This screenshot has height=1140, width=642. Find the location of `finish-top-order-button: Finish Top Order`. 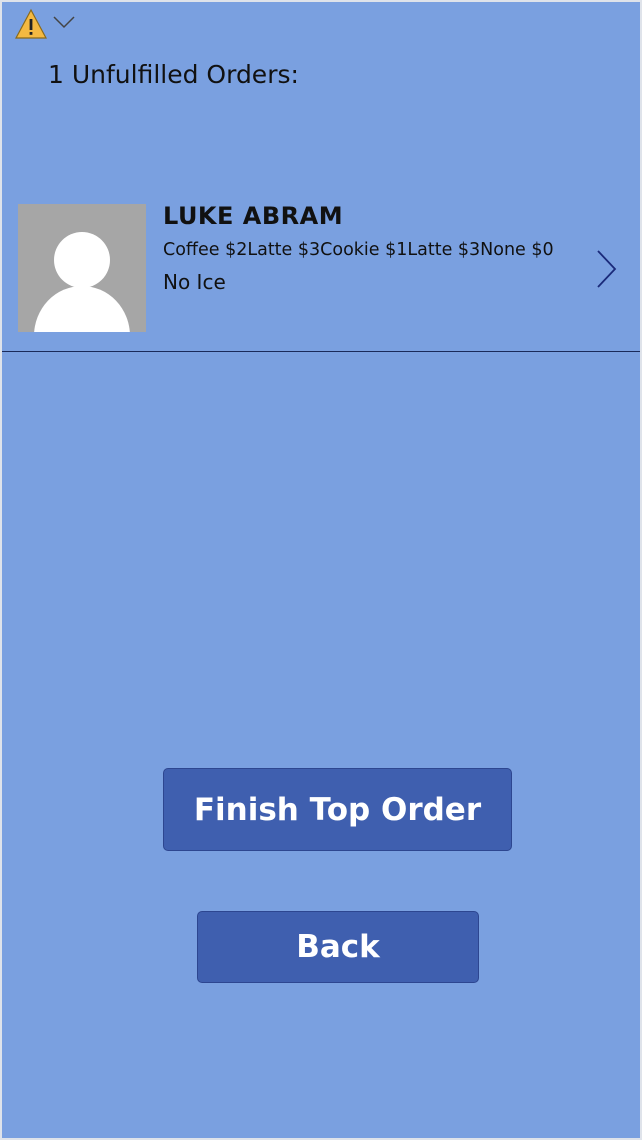

finish-top-order-button: Finish Top Order is located at coordinates (337, 809).